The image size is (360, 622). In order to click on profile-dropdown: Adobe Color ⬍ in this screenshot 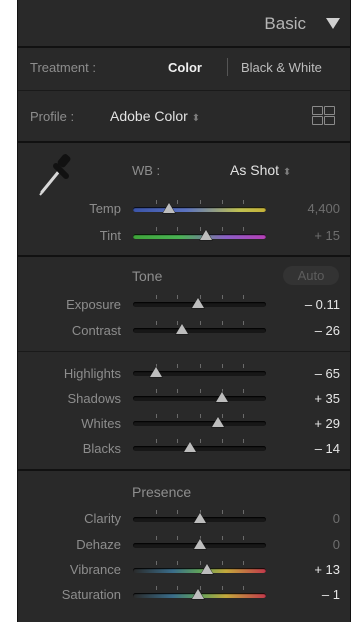, I will do `click(155, 116)`.